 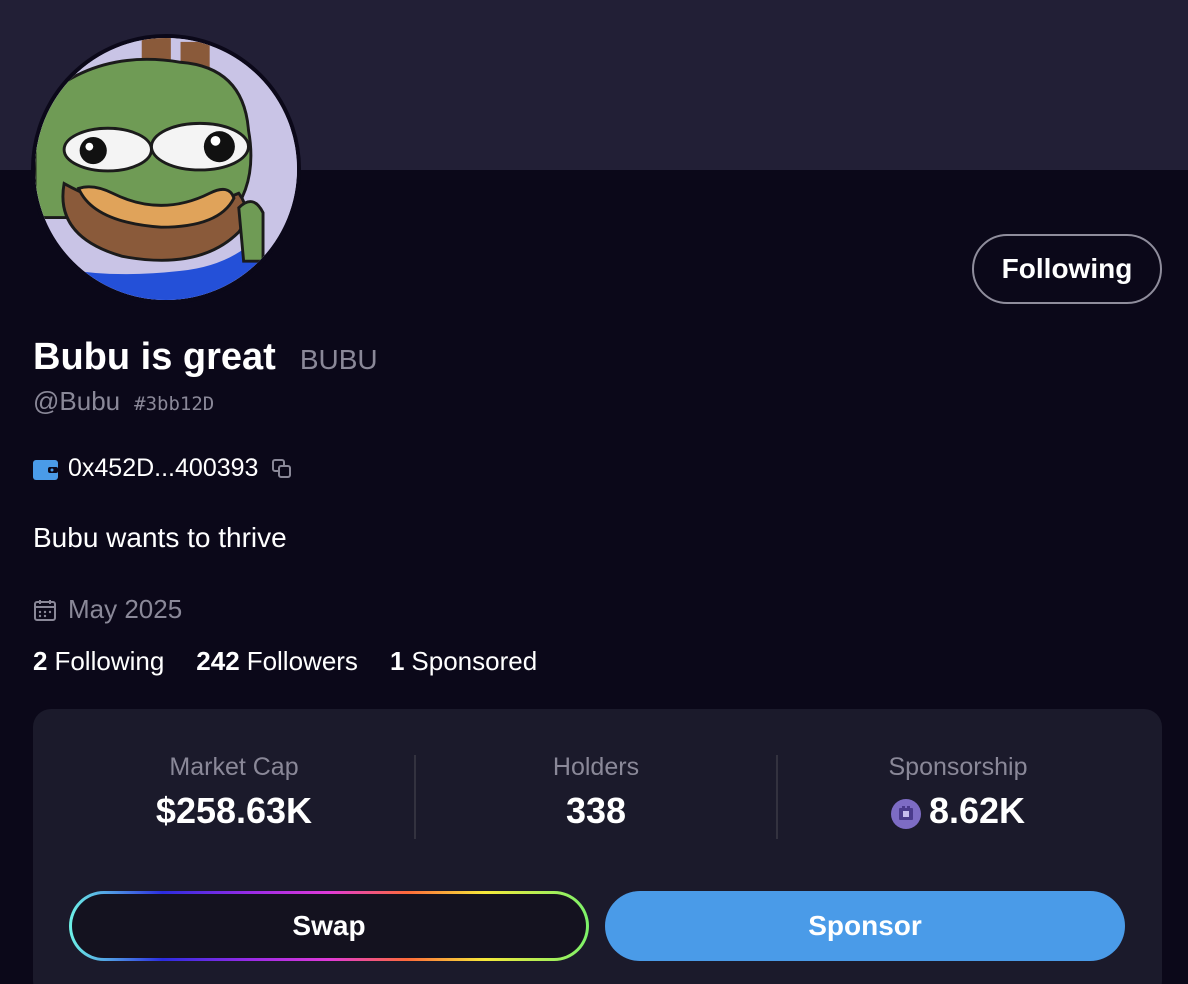 What do you see at coordinates (125, 609) in the screenshot?
I see `joined-date: May 2025` at bounding box center [125, 609].